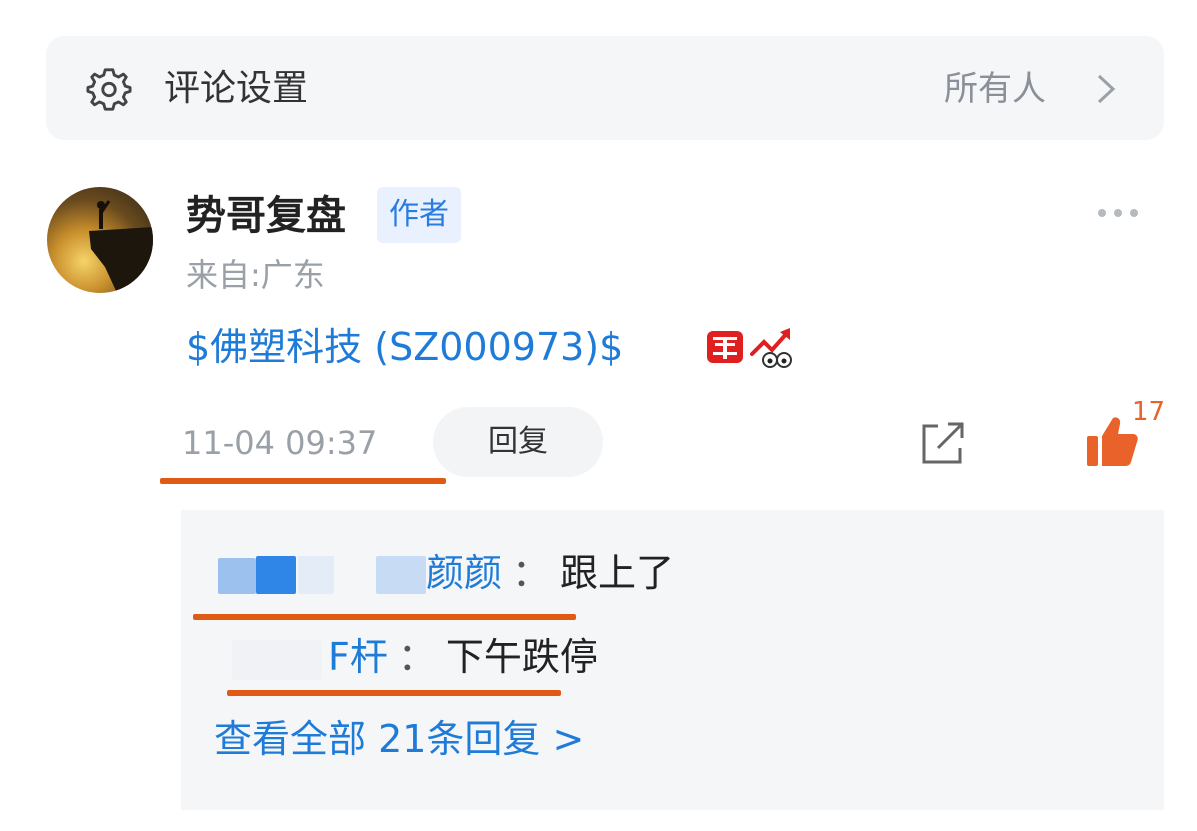  I want to click on reply-item: F杆：下午跌停, so click(463, 657).